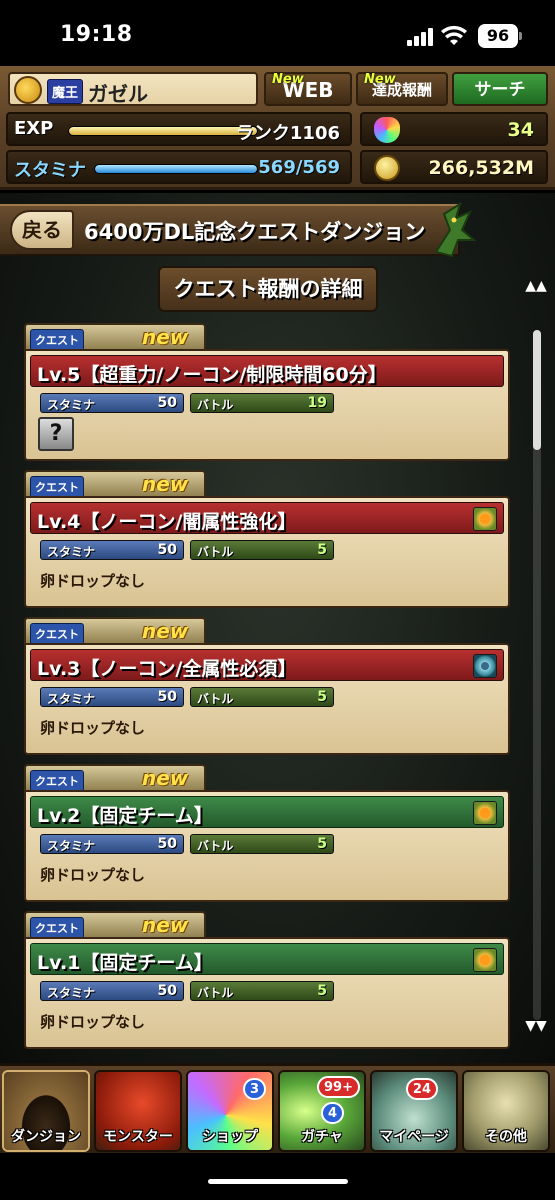 This screenshot has width=555, height=1200. I want to click on quest-header: Lv.1【固定チーム】, so click(267, 959).